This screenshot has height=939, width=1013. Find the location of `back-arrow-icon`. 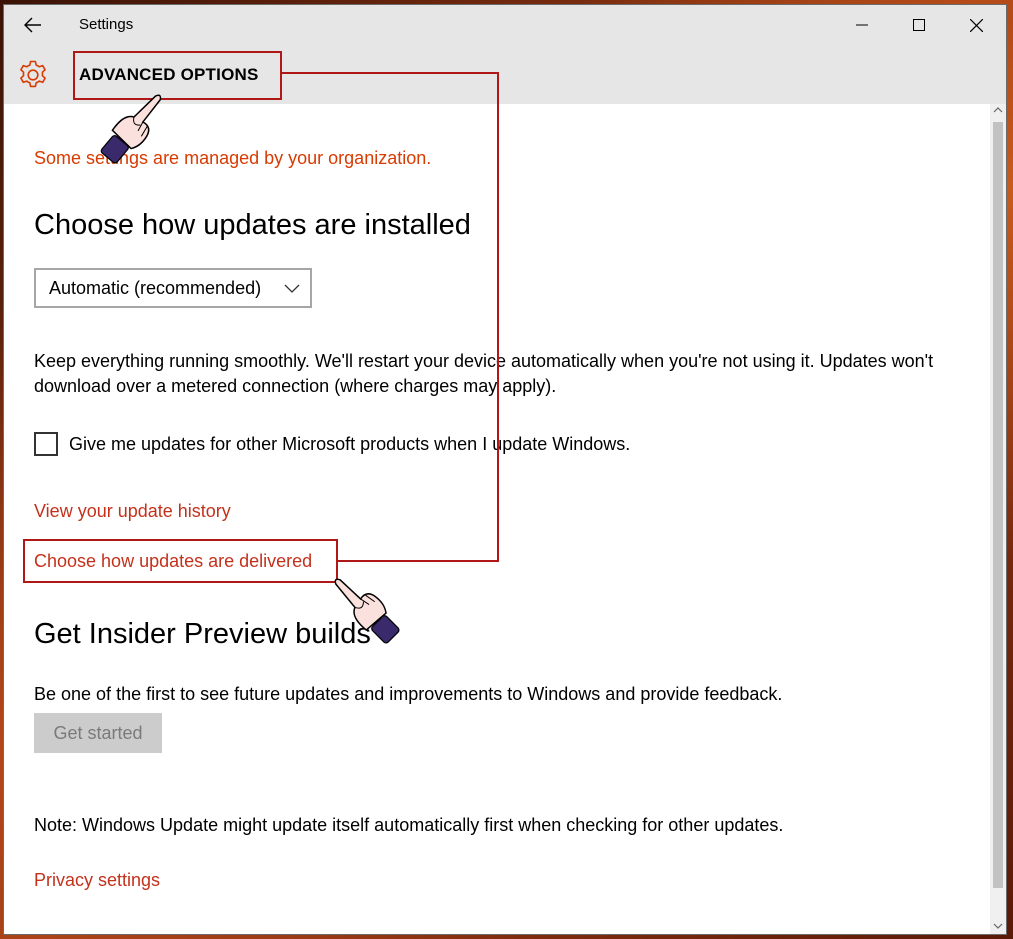

back-arrow-icon is located at coordinates (32, 25).